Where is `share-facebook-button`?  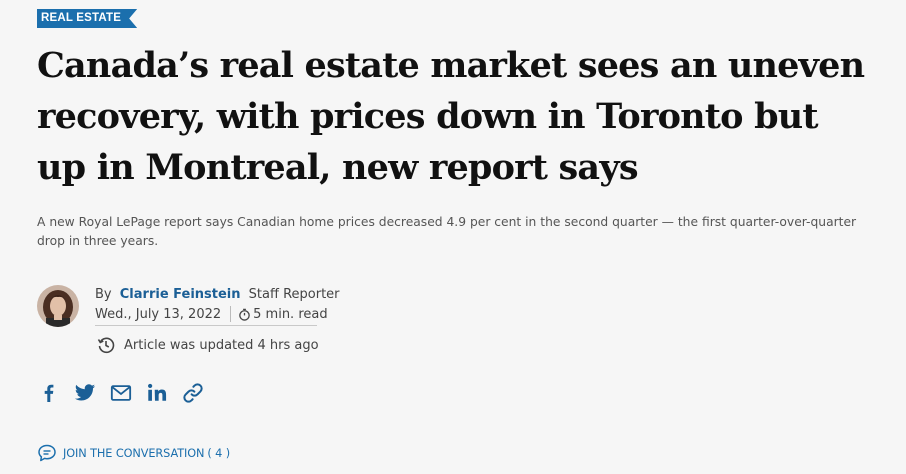 share-facebook-button is located at coordinates (49, 393).